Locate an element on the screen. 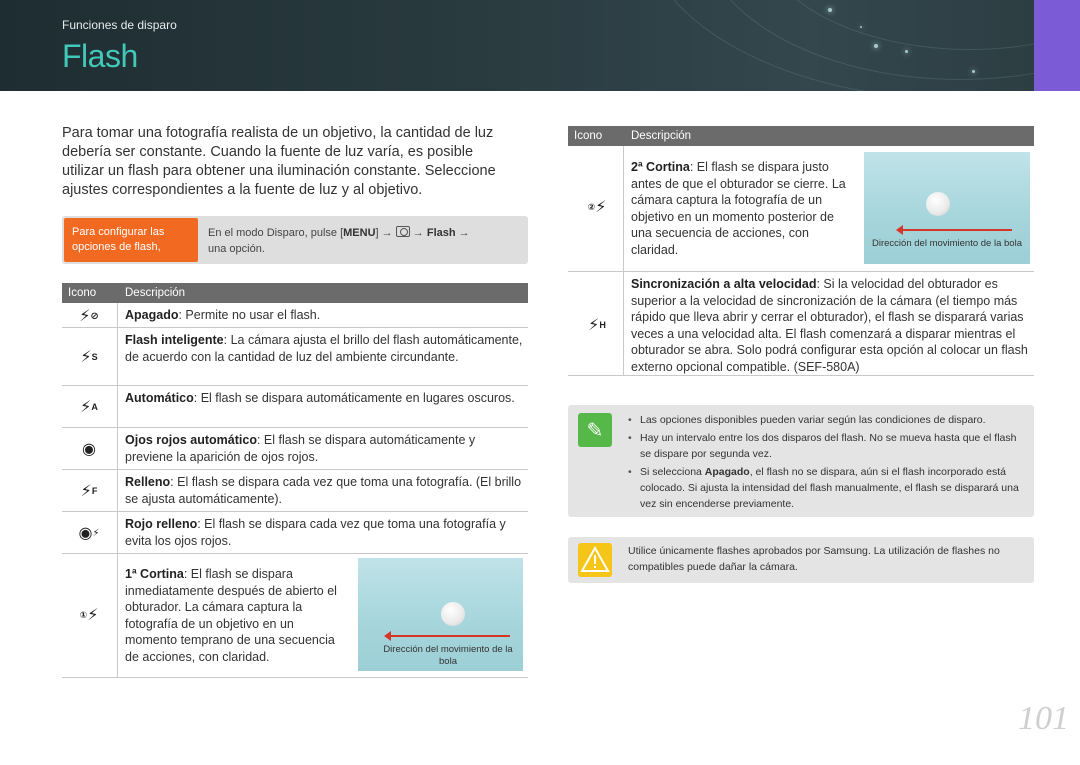  page-title: Flash is located at coordinates (100, 56).